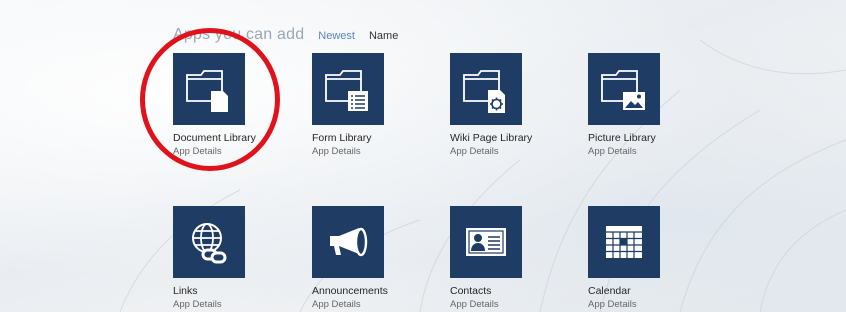 The image size is (846, 312). I want to click on form-library-icon, so click(348, 89).